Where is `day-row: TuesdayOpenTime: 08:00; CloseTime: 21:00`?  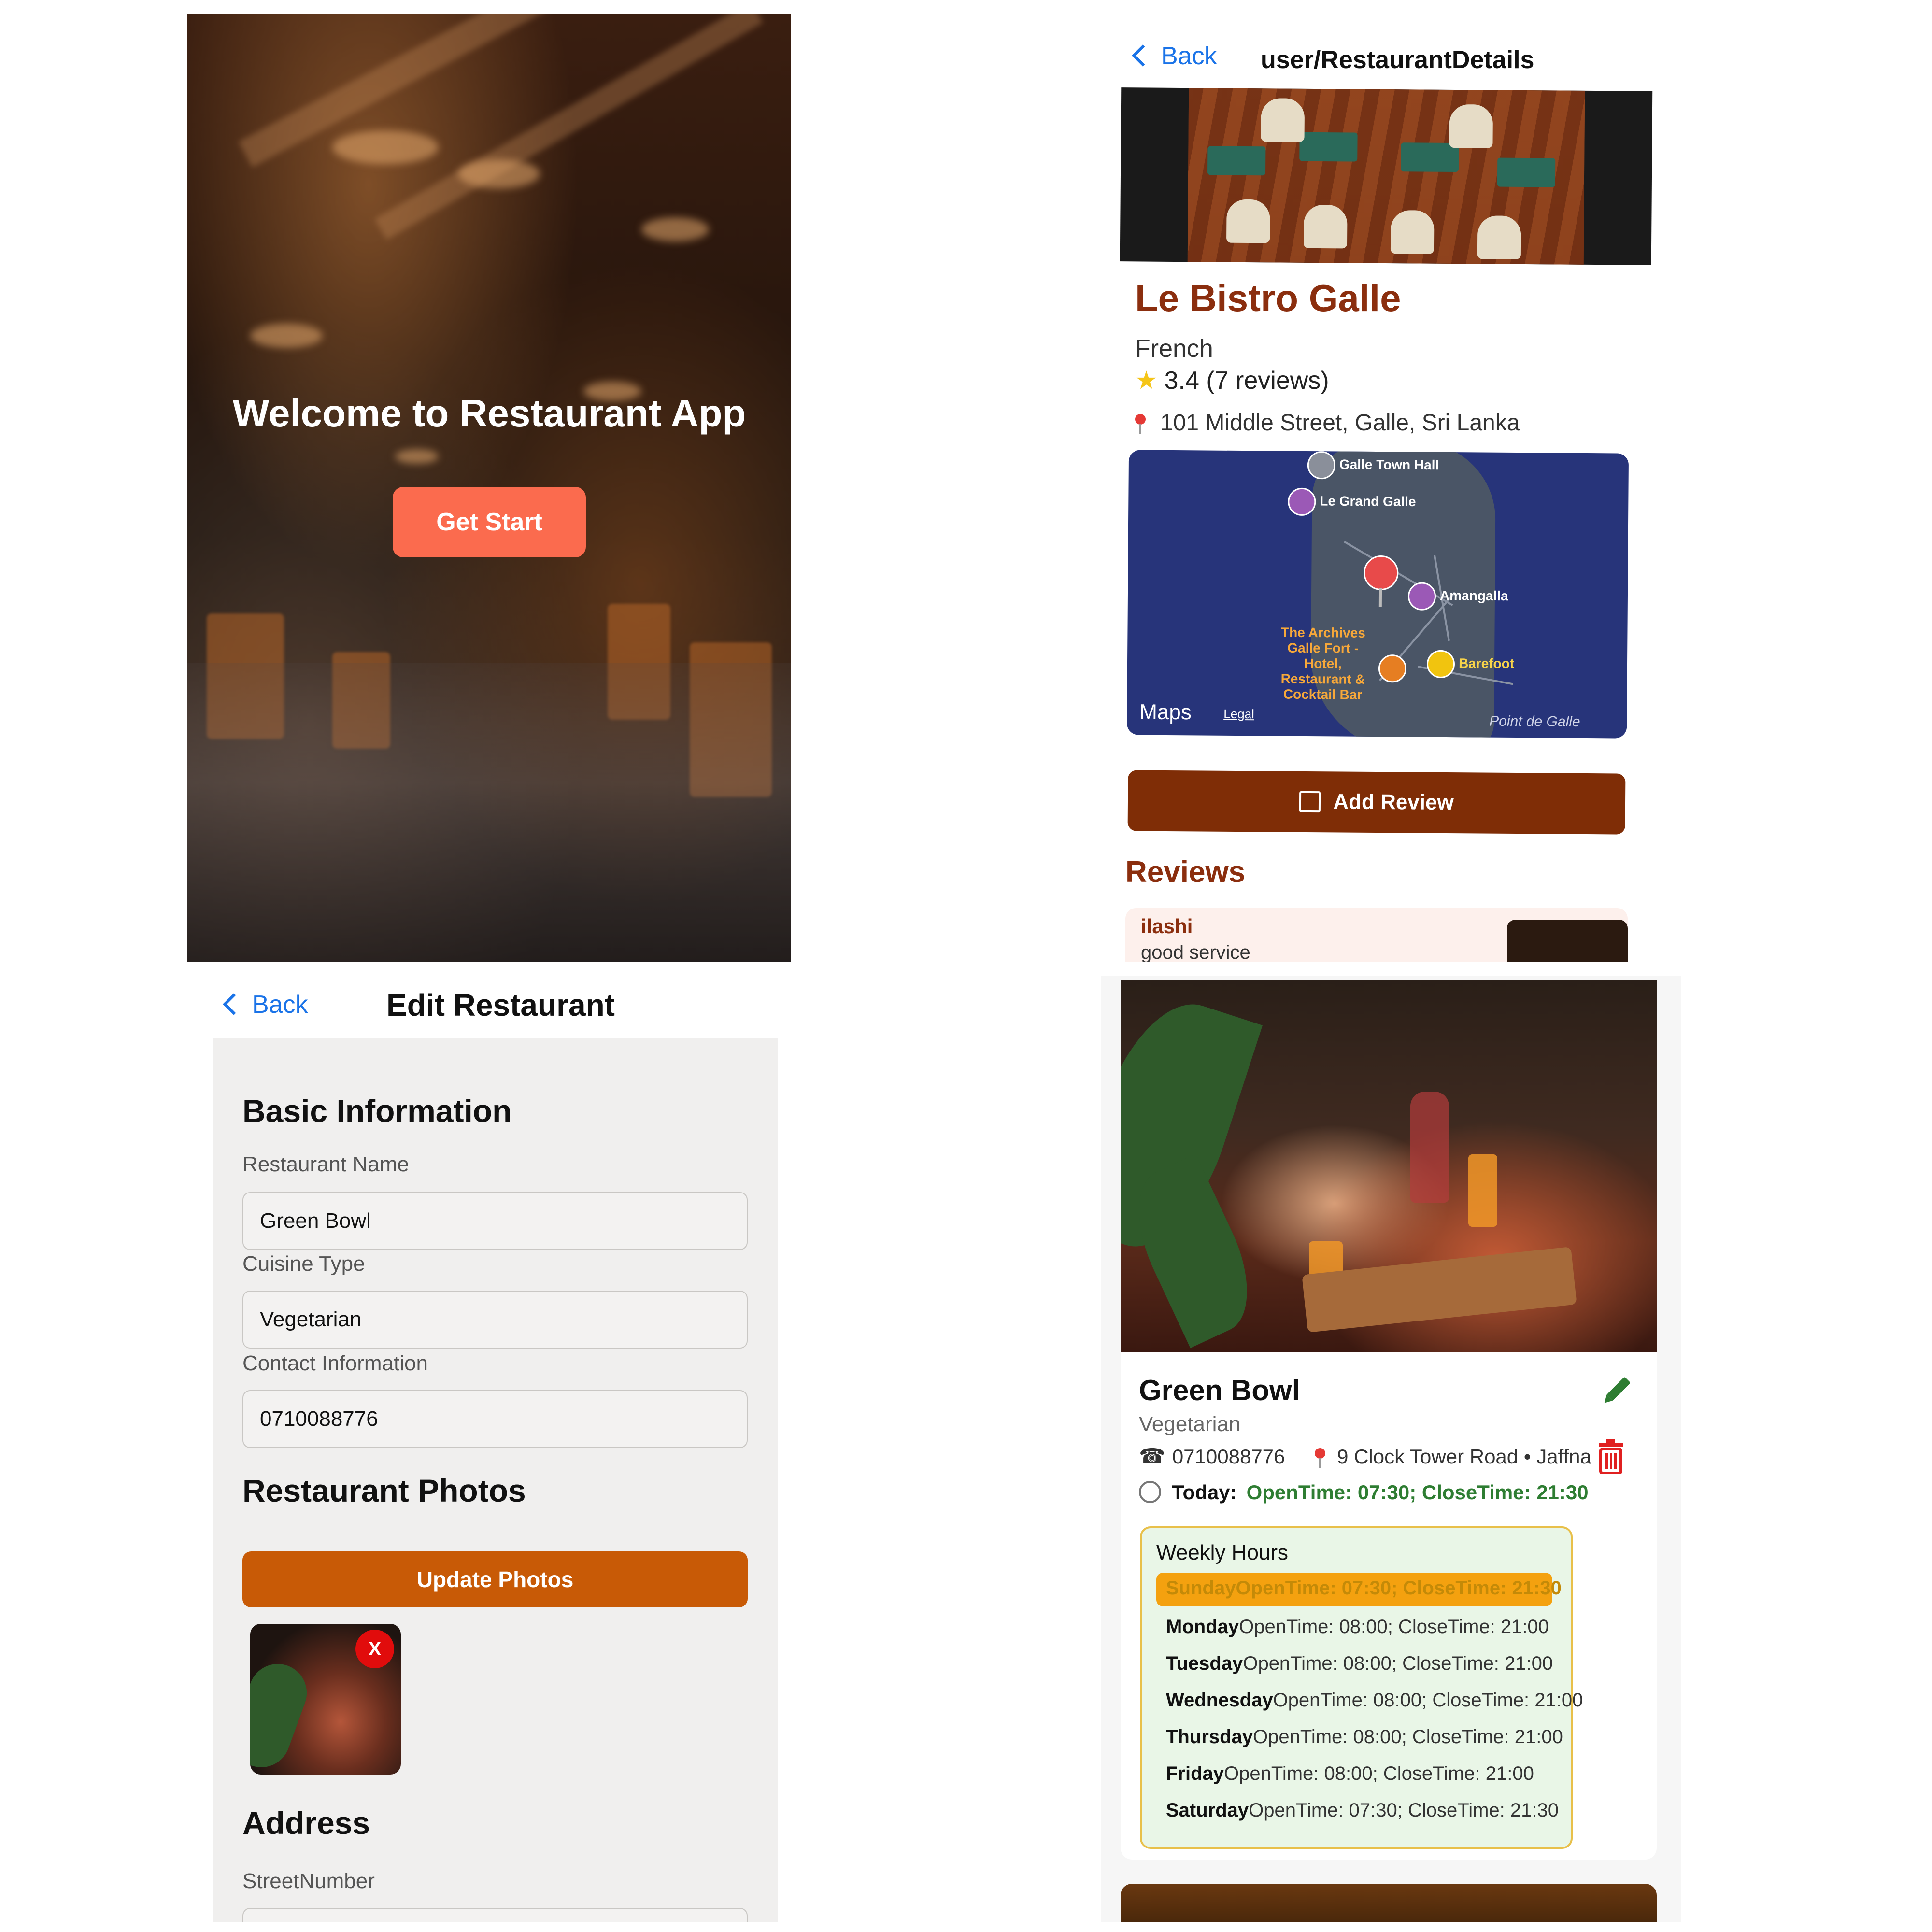
day-row: TuesdayOpenTime: 08:00; CloseTime: 21:00 is located at coordinates (1359, 1664).